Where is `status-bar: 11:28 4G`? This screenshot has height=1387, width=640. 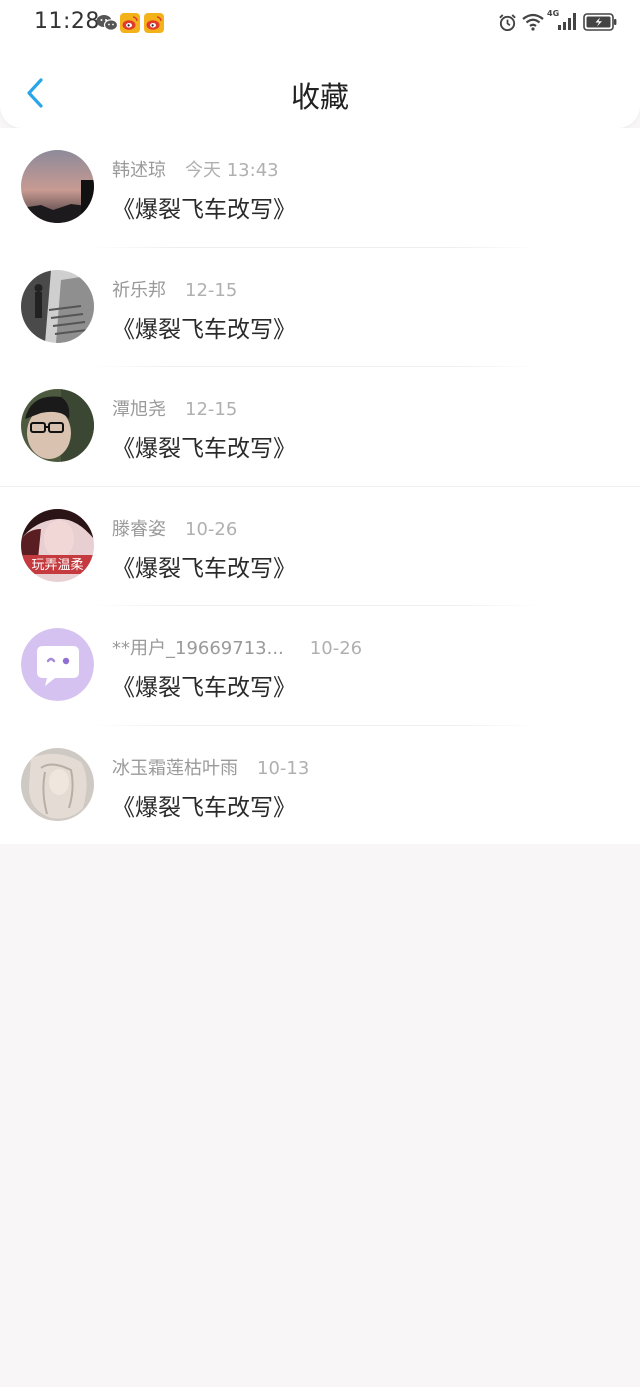 status-bar: 11:28 4G is located at coordinates (320, 23).